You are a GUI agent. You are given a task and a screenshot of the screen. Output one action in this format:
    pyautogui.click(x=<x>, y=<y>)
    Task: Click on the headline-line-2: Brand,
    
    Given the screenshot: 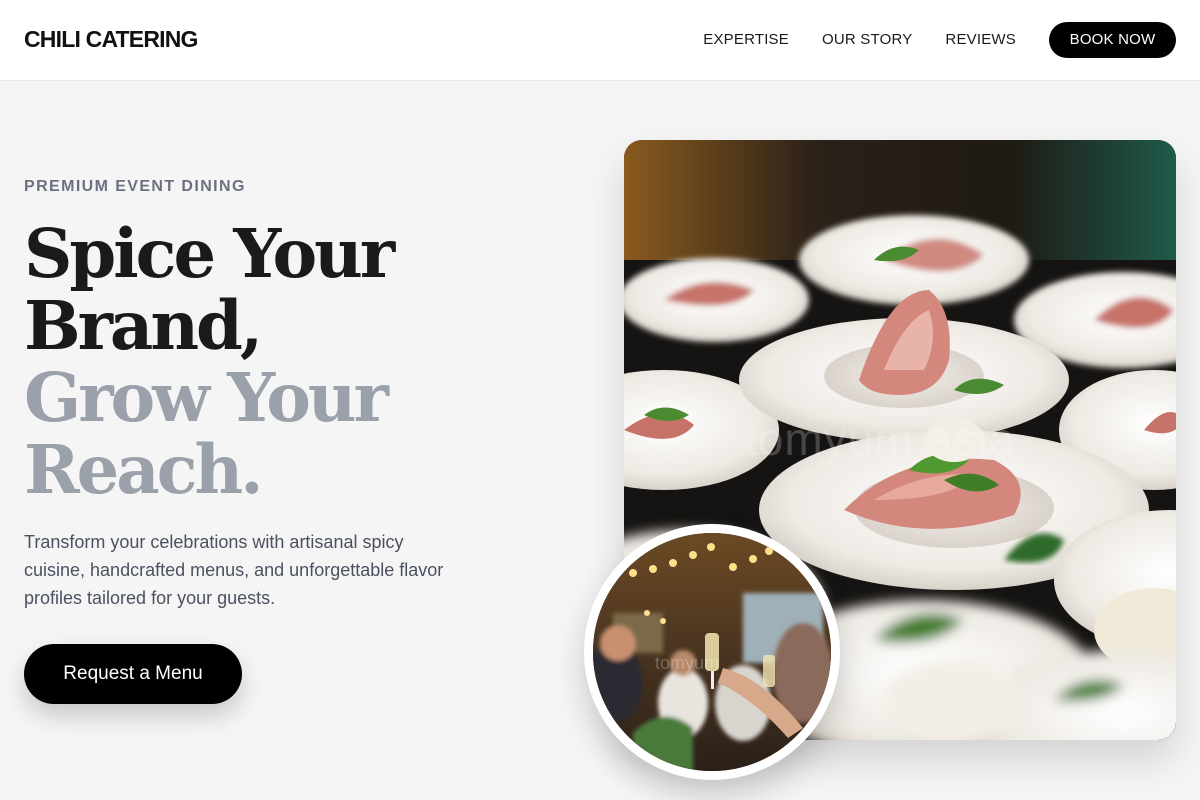 What is the action you would take?
    pyautogui.click(x=143, y=325)
    